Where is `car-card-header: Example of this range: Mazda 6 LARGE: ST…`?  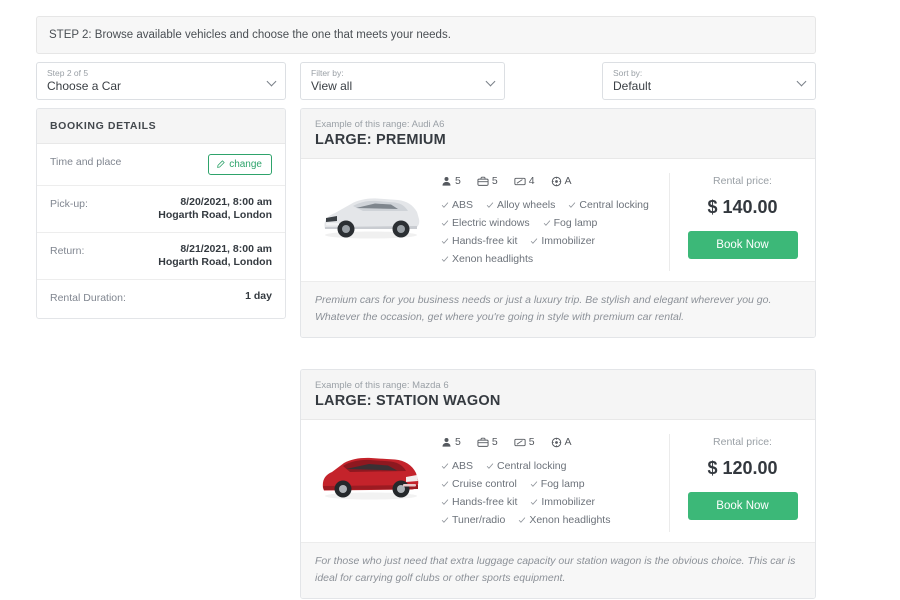 car-card-header: Example of this range: Mazda 6 LARGE: ST… is located at coordinates (558, 395).